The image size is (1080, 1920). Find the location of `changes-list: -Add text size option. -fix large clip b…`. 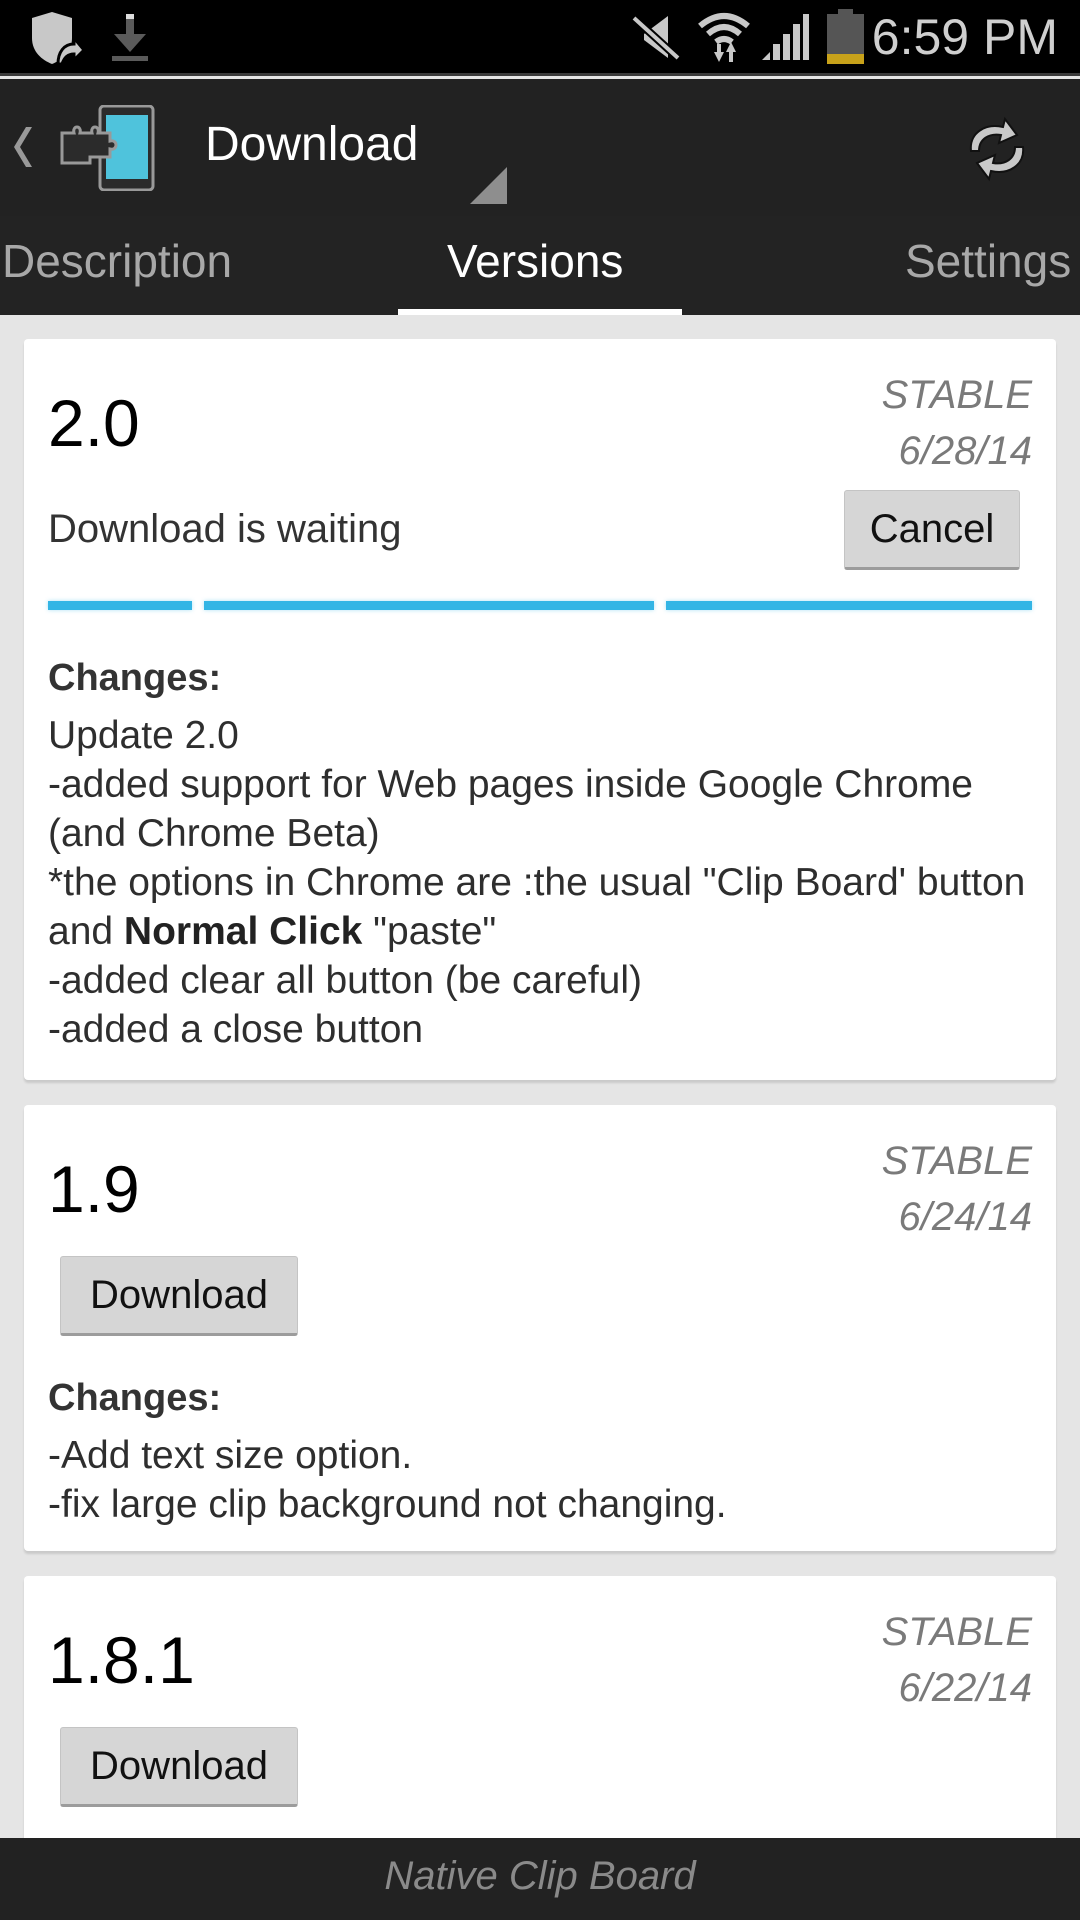

changes-list: -Add text size option. -fix large clip b… is located at coordinates (543, 1480).